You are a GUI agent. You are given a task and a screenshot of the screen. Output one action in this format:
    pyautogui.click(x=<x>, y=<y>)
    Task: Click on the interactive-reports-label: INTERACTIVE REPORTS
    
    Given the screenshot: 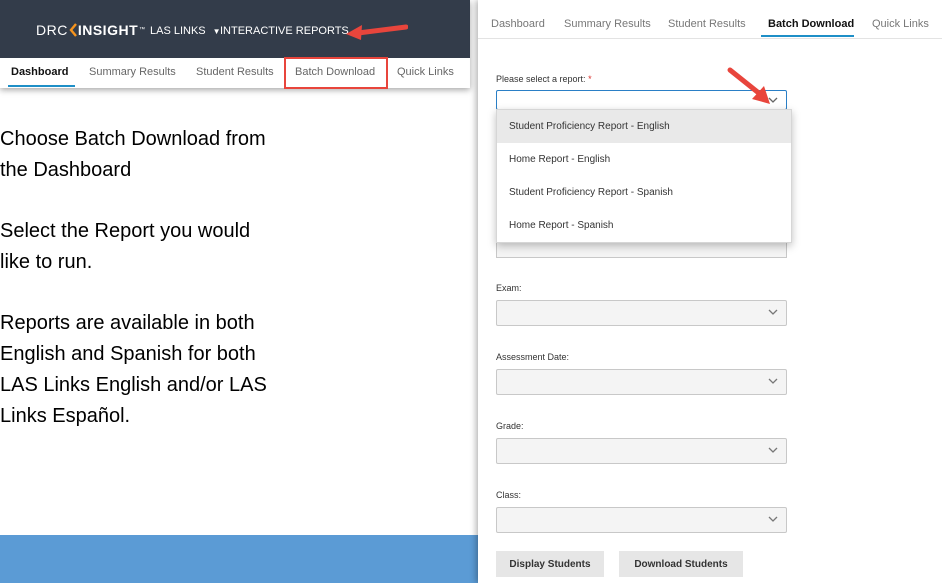 What is the action you would take?
    pyautogui.click(x=284, y=31)
    